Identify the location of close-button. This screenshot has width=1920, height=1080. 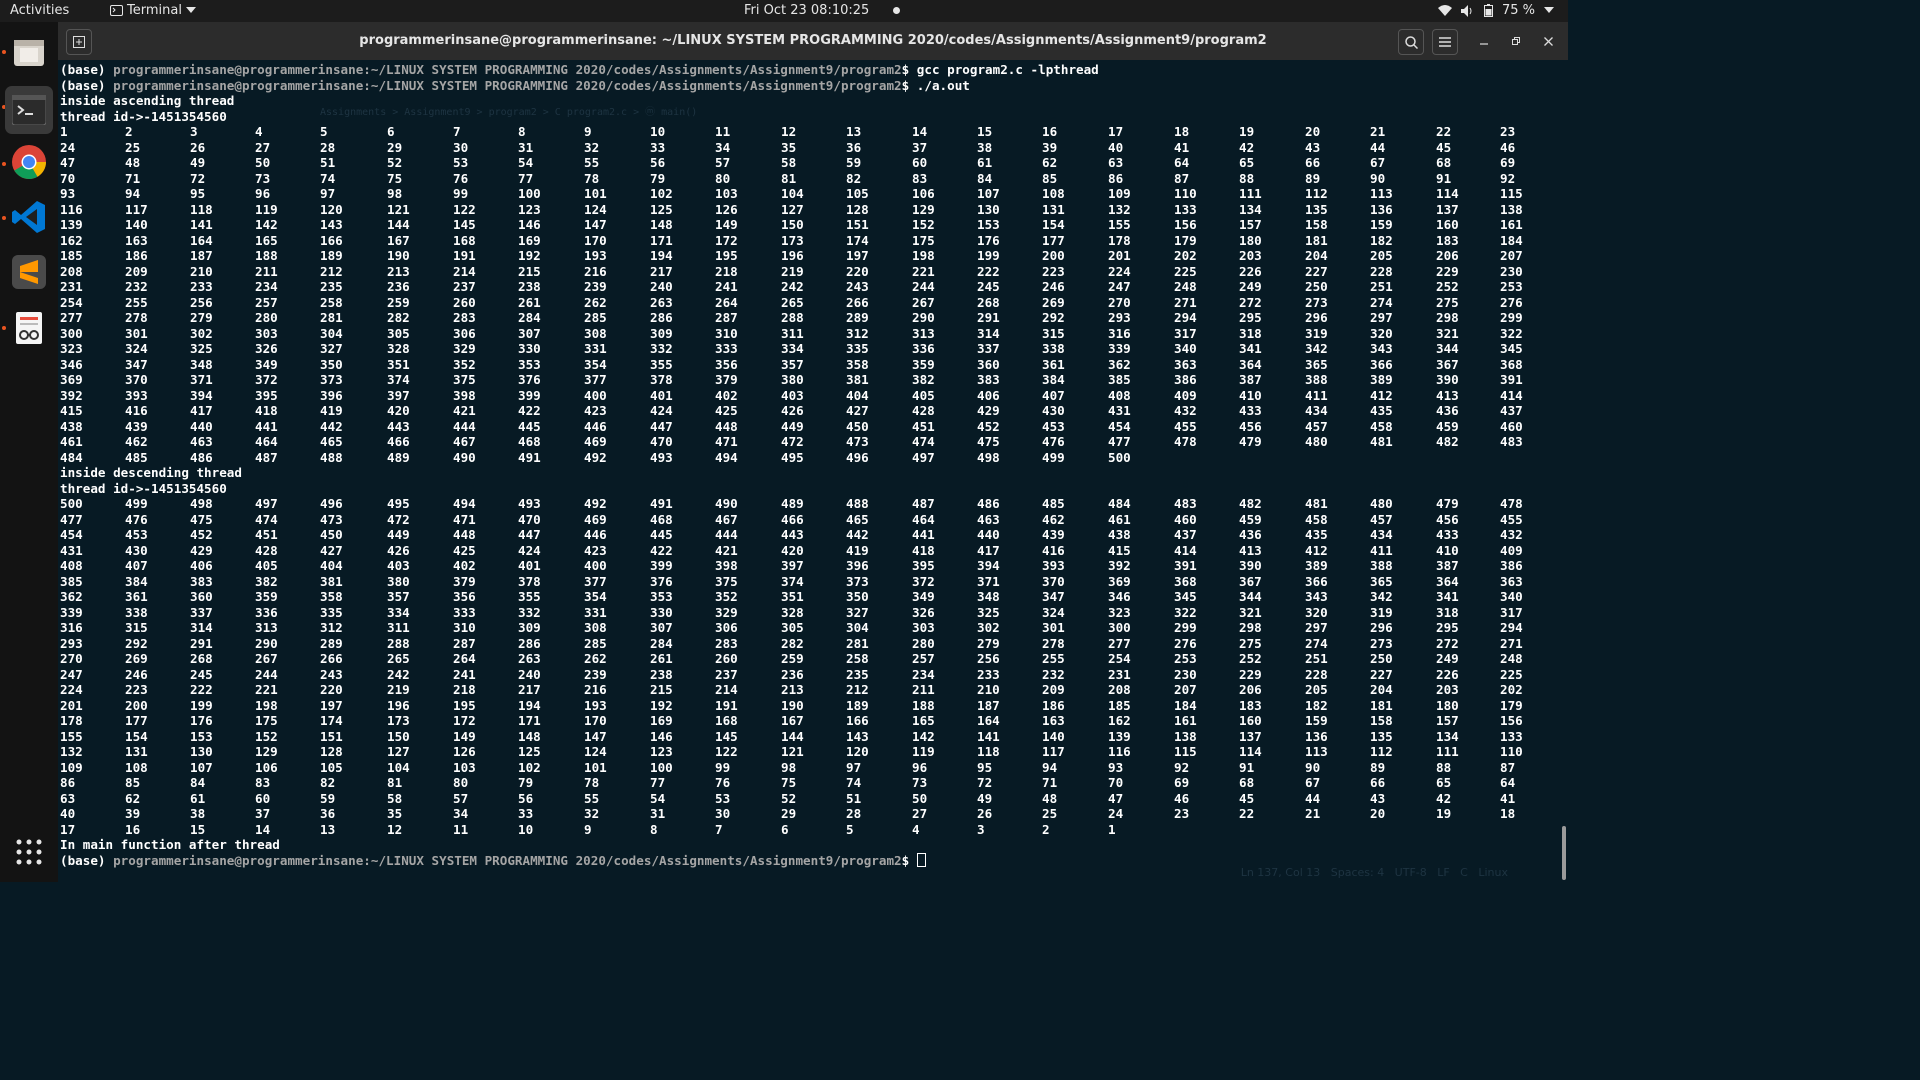
(1548, 41).